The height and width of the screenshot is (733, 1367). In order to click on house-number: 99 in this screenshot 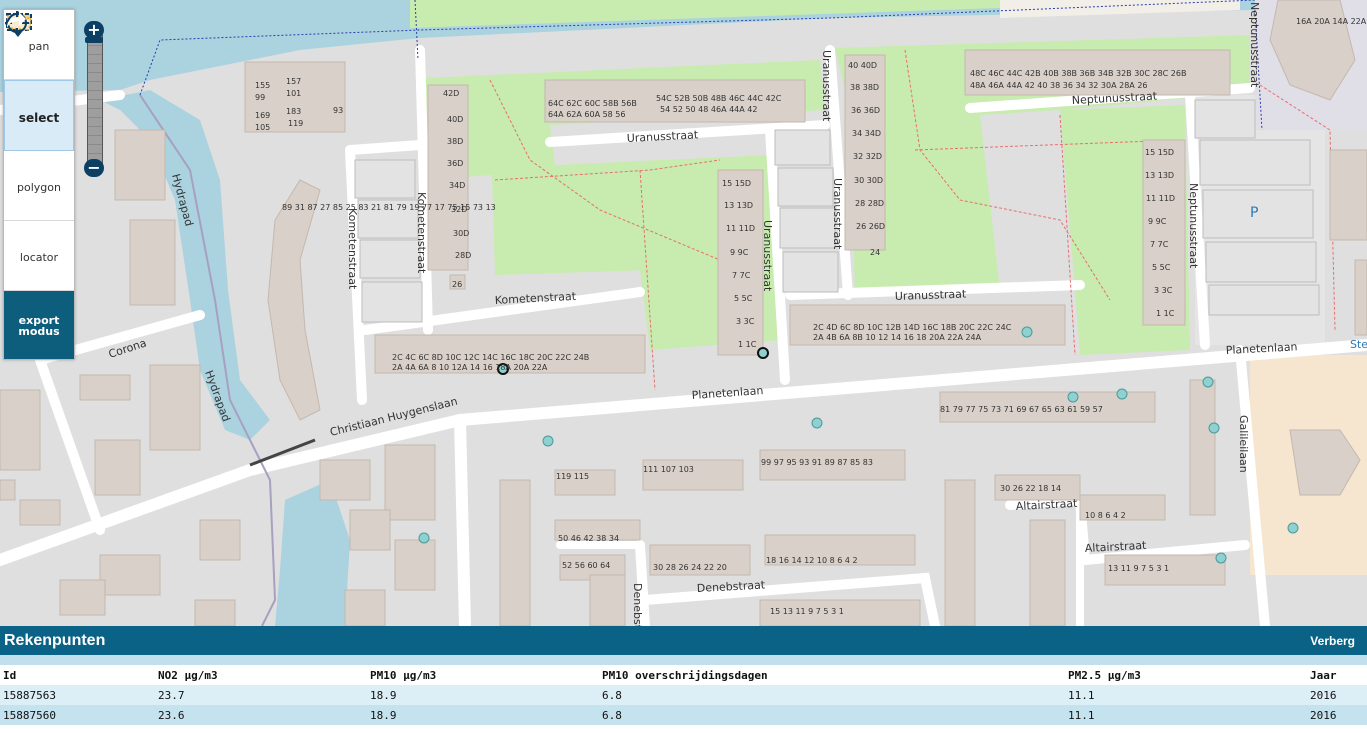, I will do `click(260, 97)`.